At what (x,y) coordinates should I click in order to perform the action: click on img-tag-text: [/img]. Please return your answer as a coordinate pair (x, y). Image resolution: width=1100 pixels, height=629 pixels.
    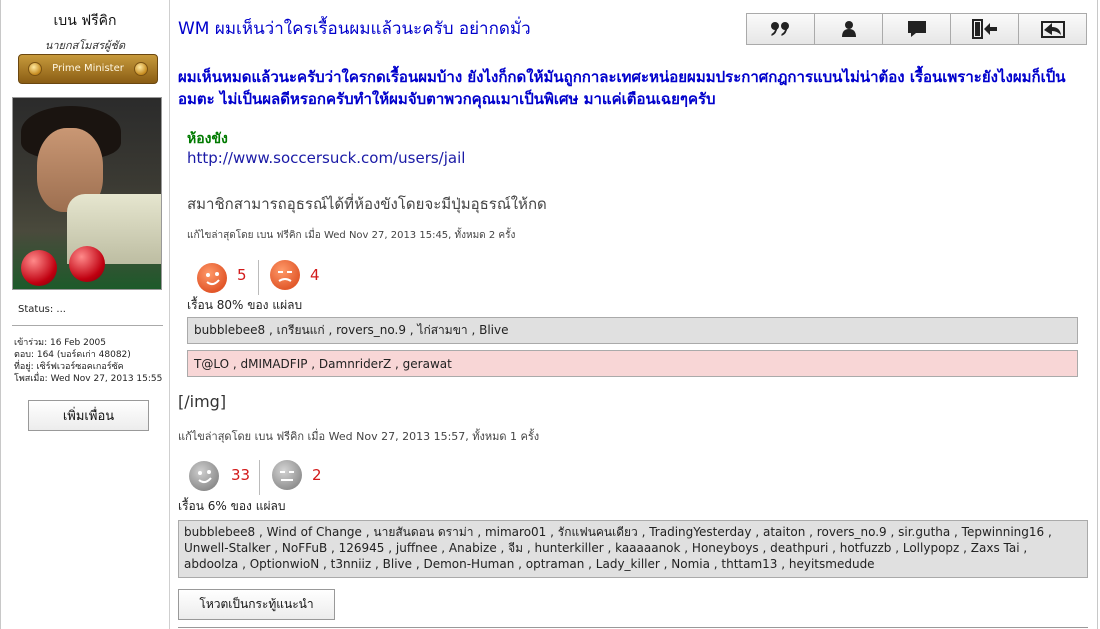
    Looking at the image, I should click on (202, 401).